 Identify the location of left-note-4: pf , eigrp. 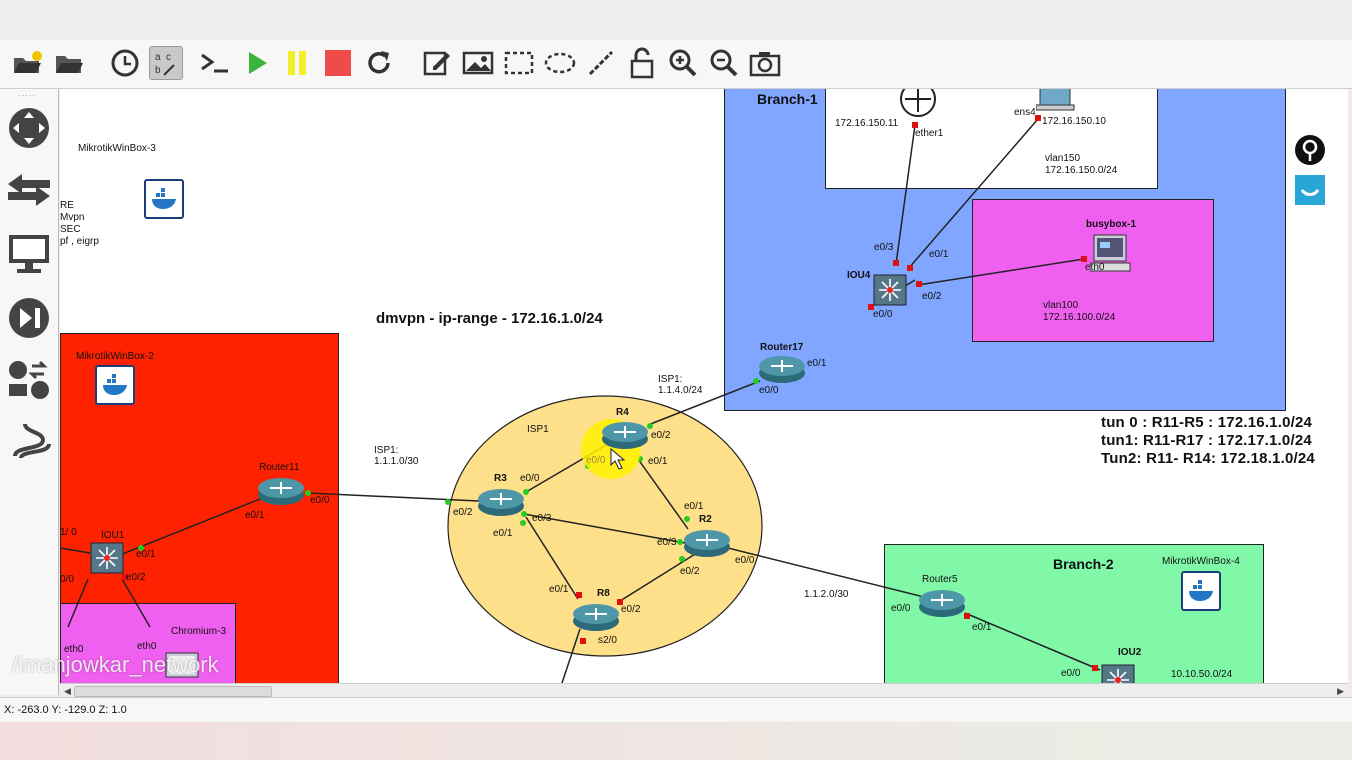
(79, 241).